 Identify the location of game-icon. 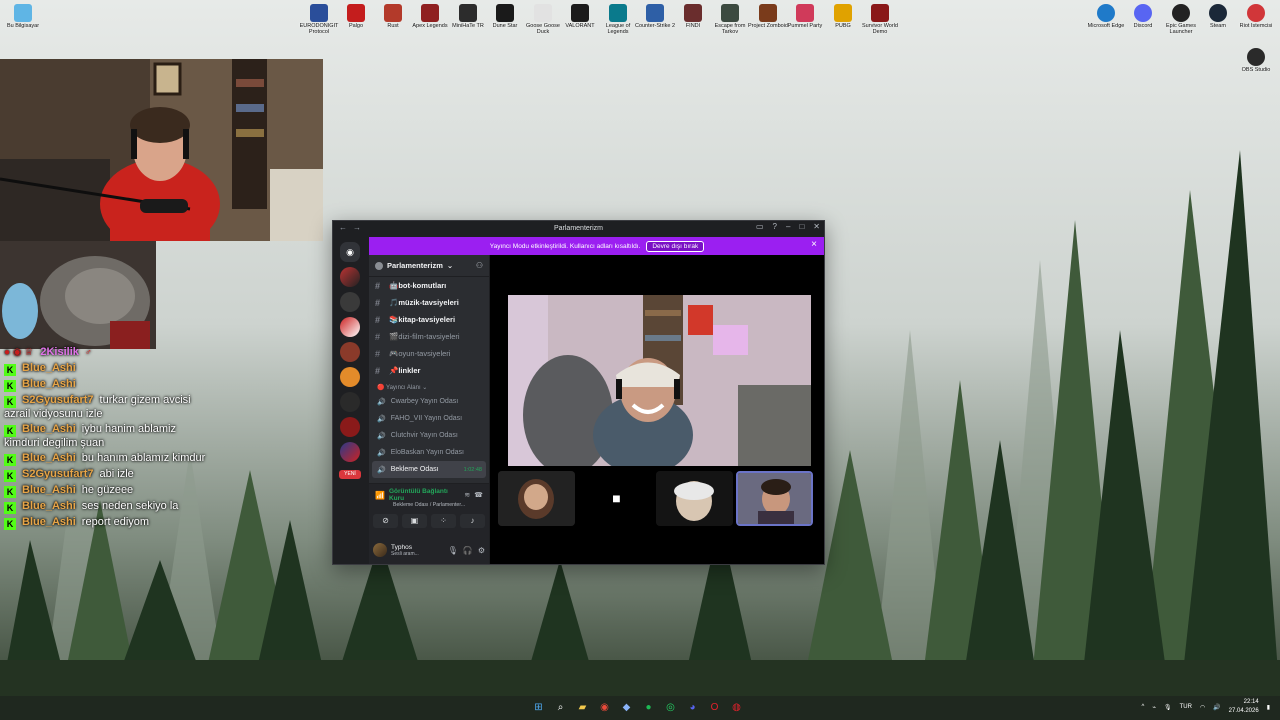
(880, 13).